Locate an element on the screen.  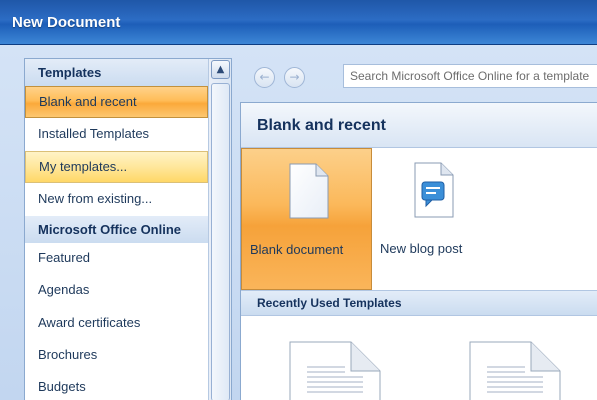
section-title: Blank and recent is located at coordinates (419, 125).